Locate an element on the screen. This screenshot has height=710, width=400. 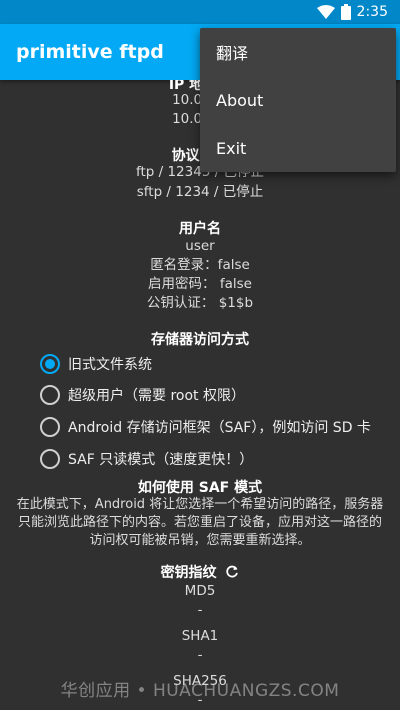
app-title: primitive ftpd is located at coordinates (90, 52).